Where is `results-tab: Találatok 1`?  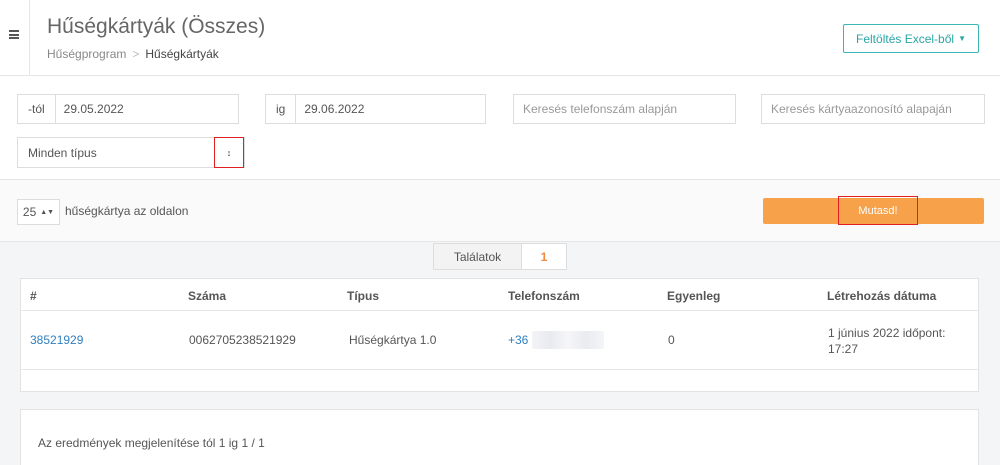
results-tab: Találatok 1 is located at coordinates (500, 256).